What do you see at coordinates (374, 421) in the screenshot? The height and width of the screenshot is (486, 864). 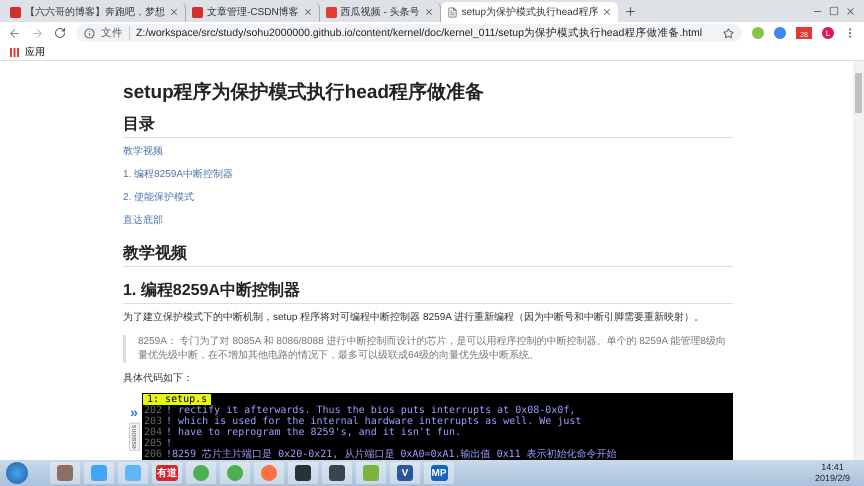 I see `code-line: ! which is used for the internal hardware interrupts as well. We just` at bounding box center [374, 421].